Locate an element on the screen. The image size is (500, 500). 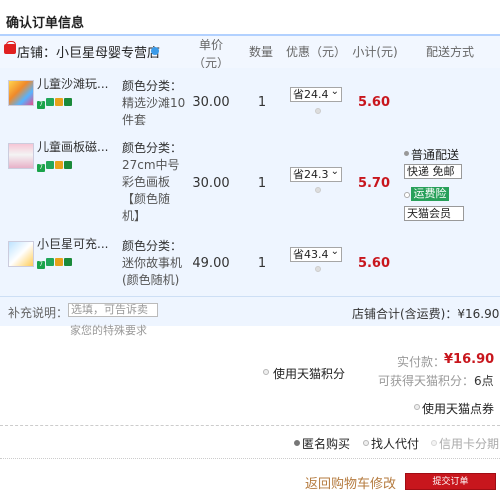
item-spec: 颜色分类： 迷你故事机 (颜色随机) is located at coordinates (155, 263).